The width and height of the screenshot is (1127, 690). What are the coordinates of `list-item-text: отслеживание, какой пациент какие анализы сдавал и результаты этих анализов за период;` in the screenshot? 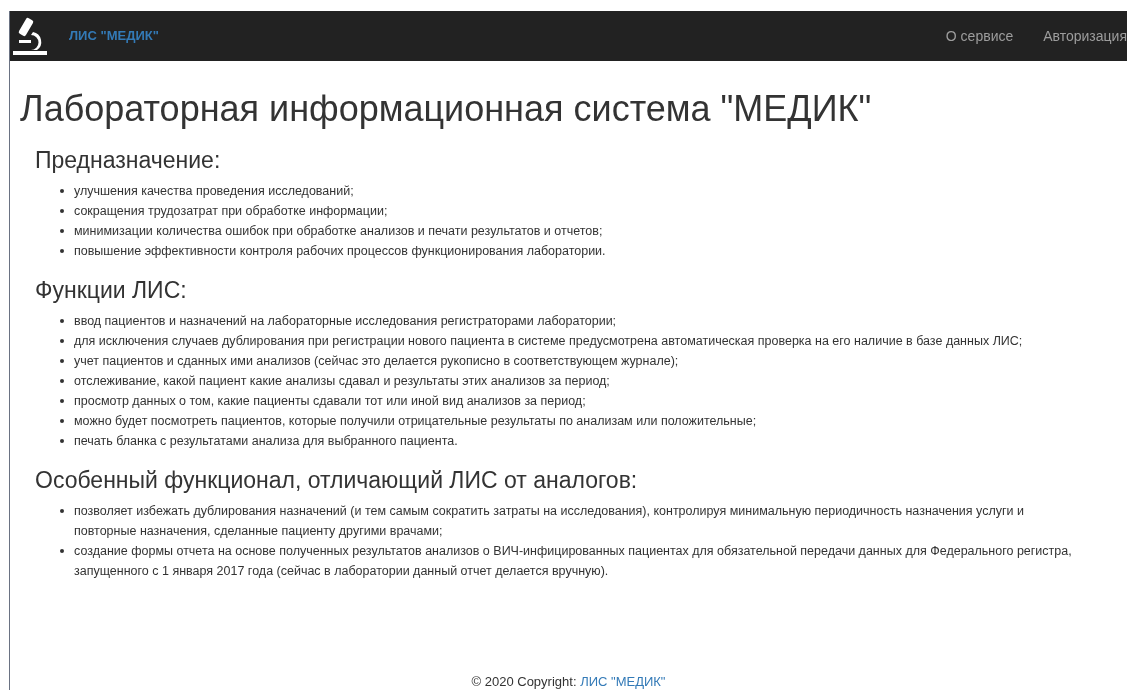 It's located at (342, 381).